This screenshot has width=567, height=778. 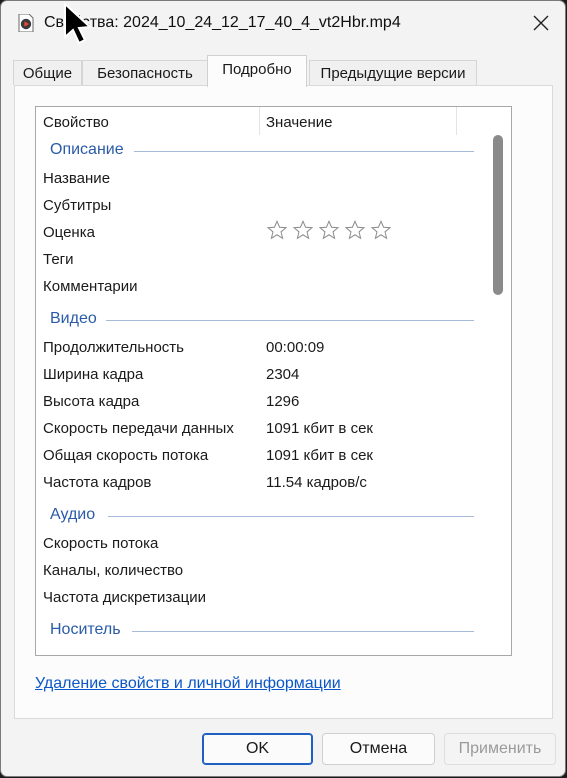 What do you see at coordinates (283, 374) in the screenshot?
I see `property-value: 2304` at bounding box center [283, 374].